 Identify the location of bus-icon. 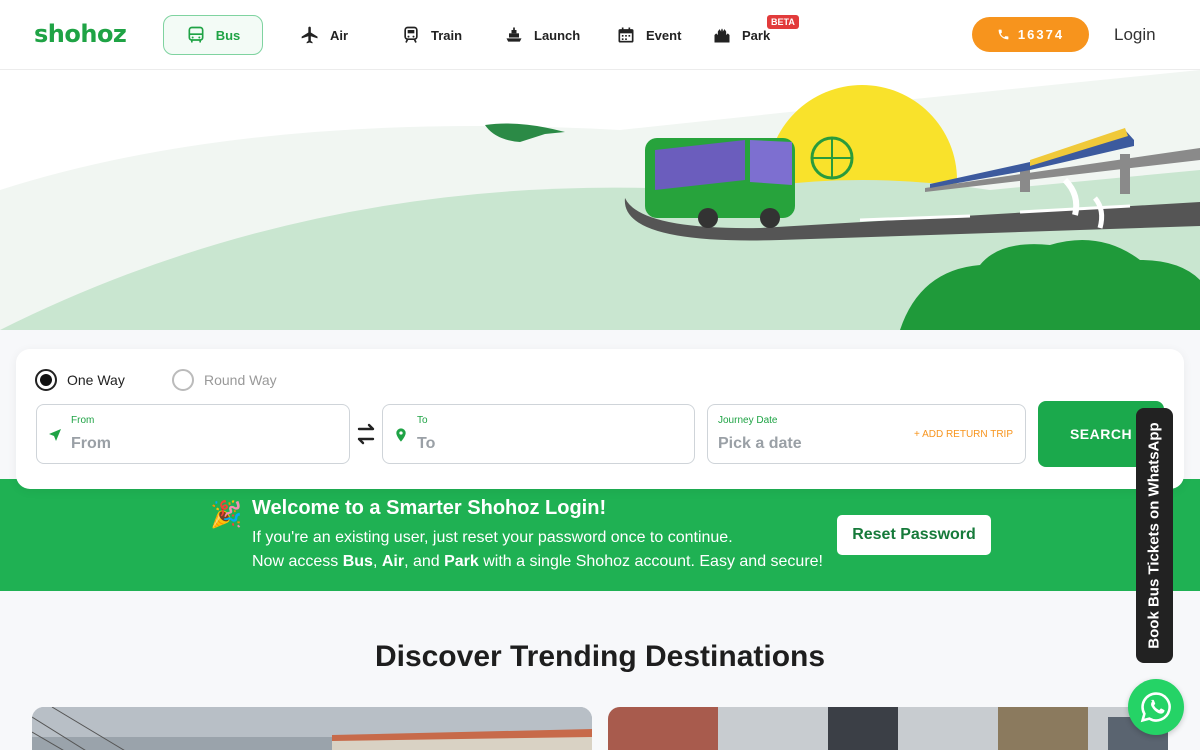
(196, 34).